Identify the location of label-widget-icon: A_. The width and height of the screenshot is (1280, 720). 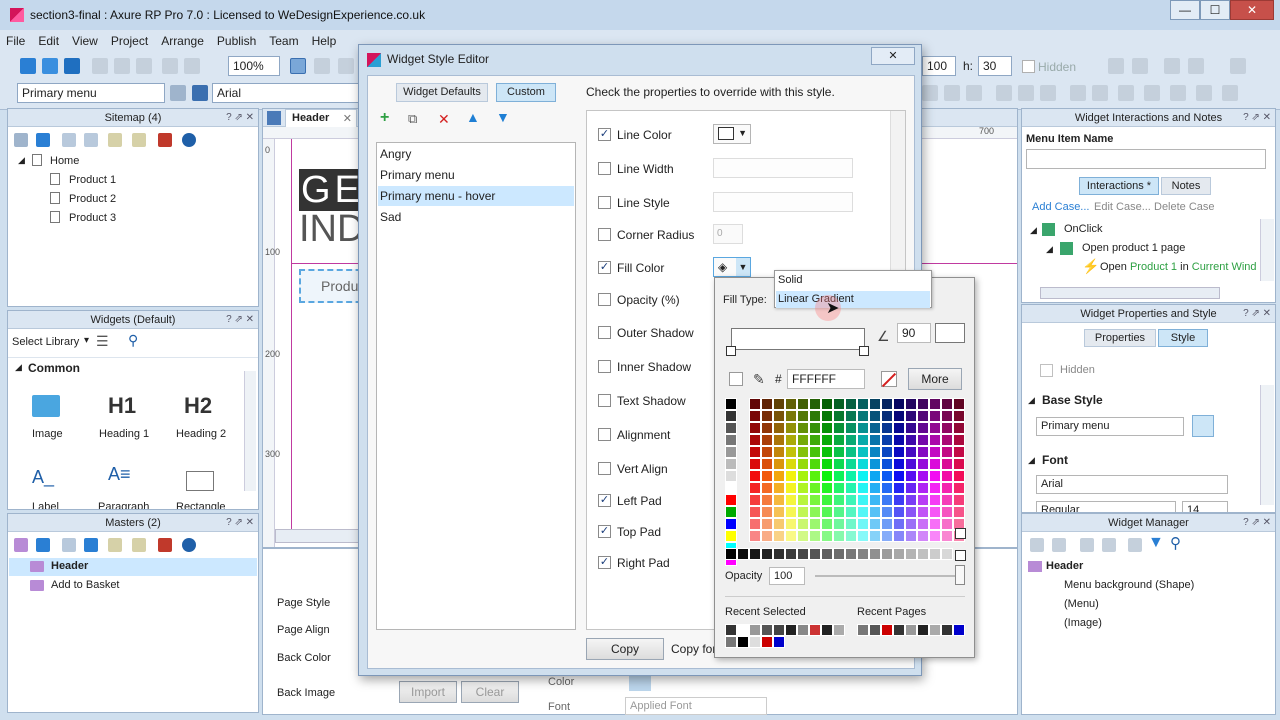
(43, 477).